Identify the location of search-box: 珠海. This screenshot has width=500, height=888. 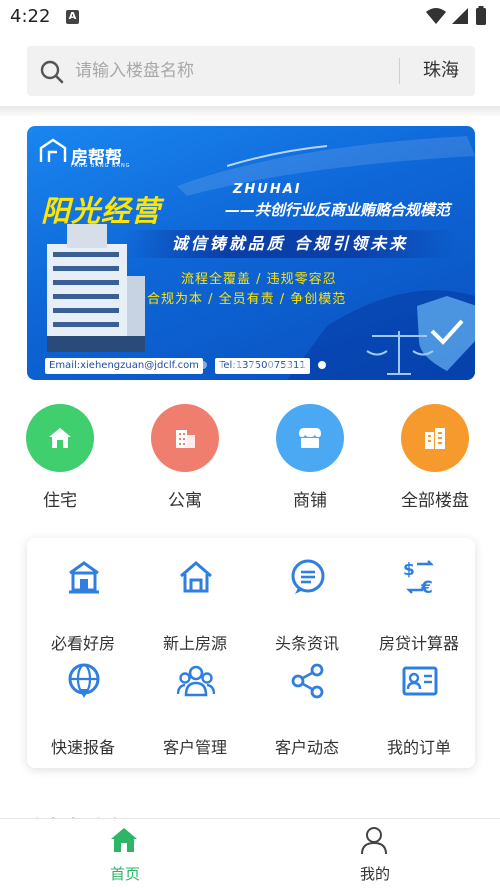
(251, 71).